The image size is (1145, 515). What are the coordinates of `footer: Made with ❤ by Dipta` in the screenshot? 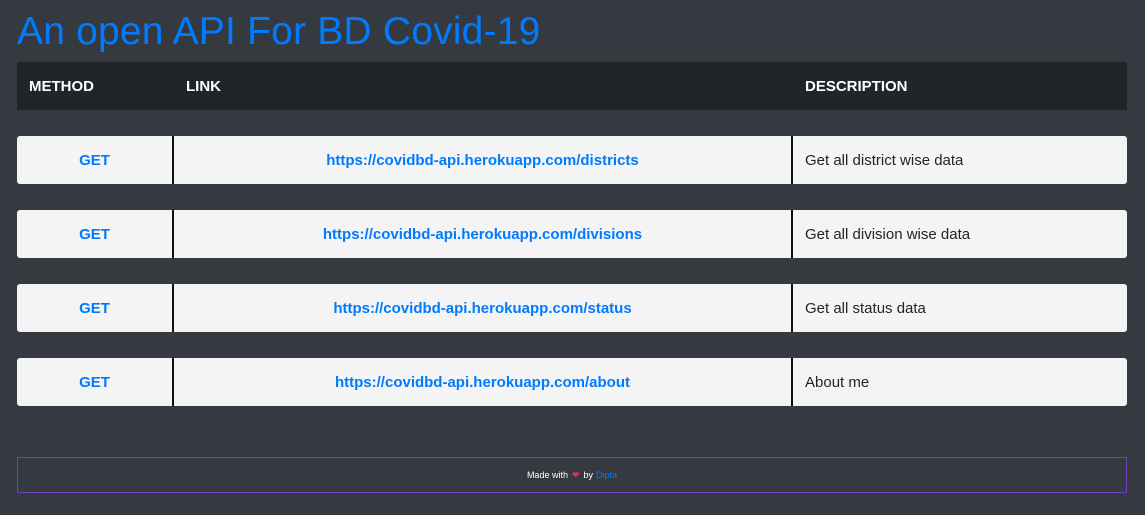 It's located at (572, 475).